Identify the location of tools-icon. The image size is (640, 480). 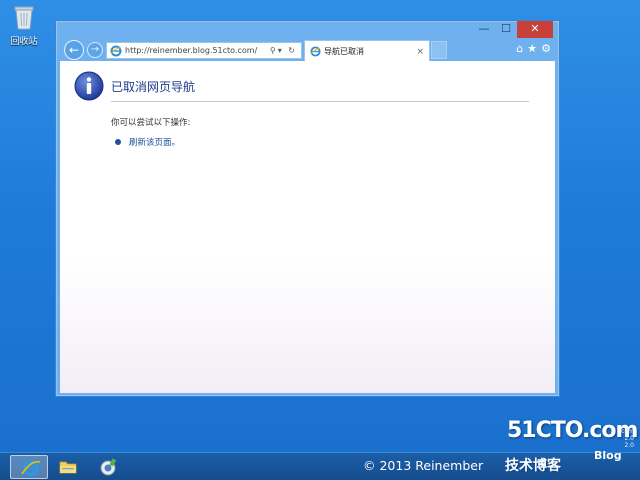
(108, 467).